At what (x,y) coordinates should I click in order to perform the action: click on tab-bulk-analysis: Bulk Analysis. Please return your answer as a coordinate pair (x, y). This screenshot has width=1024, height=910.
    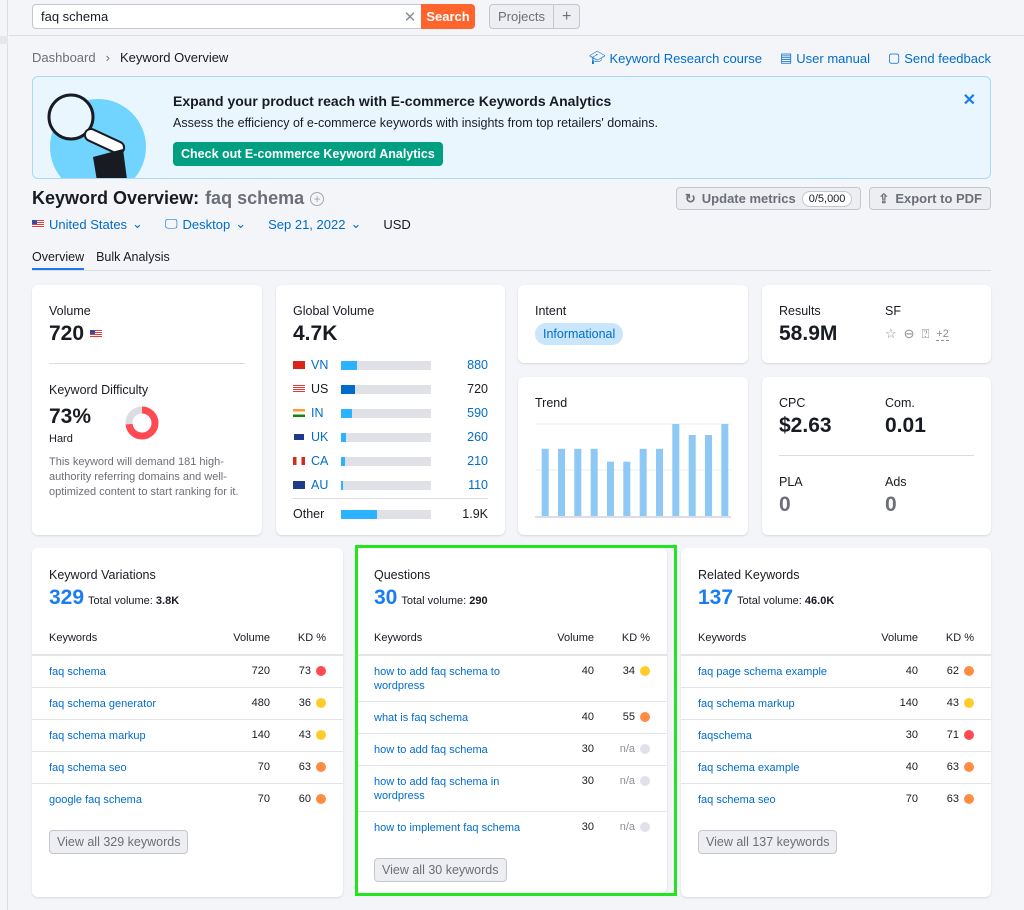
    Looking at the image, I should click on (133, 260).